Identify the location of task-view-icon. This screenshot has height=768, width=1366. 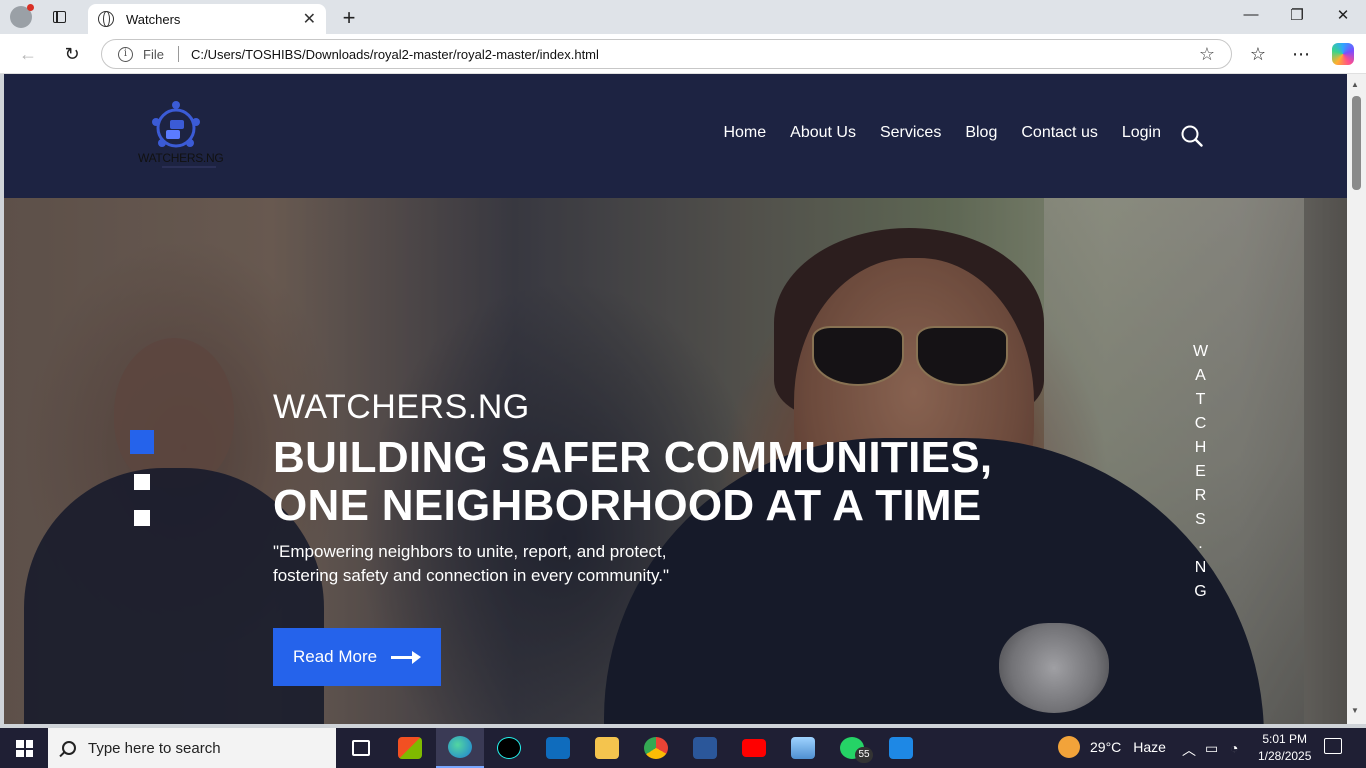
(361, 748).